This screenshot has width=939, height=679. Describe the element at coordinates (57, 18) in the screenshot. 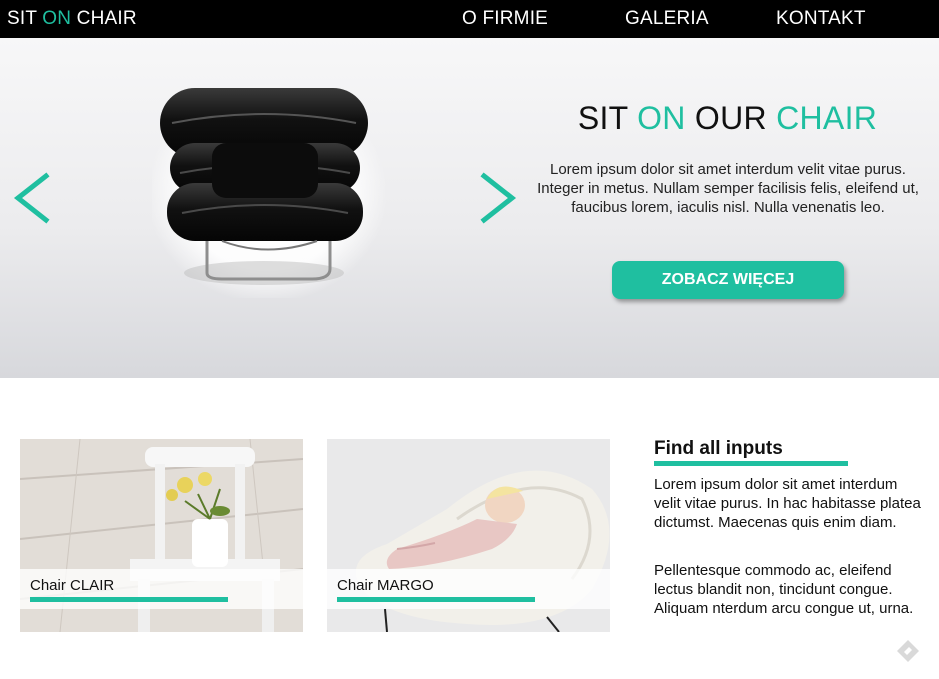

I see `logo-part-on: ON` at that location.